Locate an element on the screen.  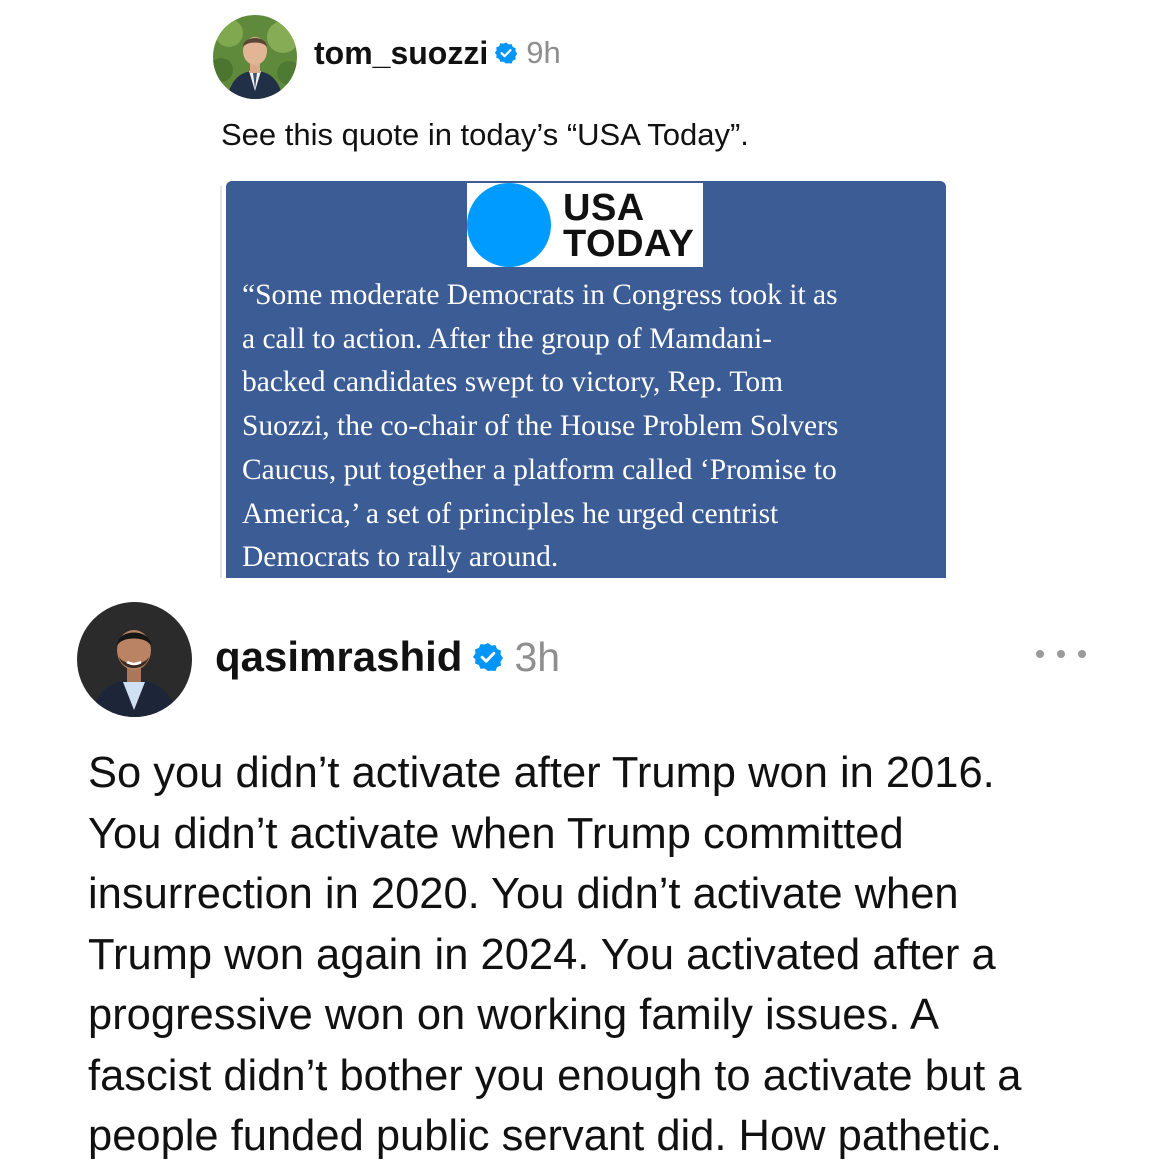
usa-today-logo: USA TODAY is located at coordinates (585, 225).